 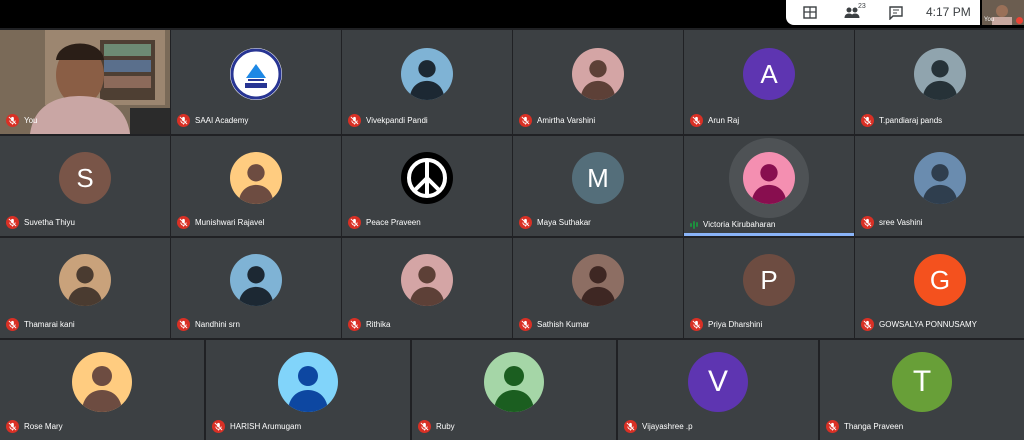 I want to click on participant-label: Priya Dharshini, so click(x=726, y=324).